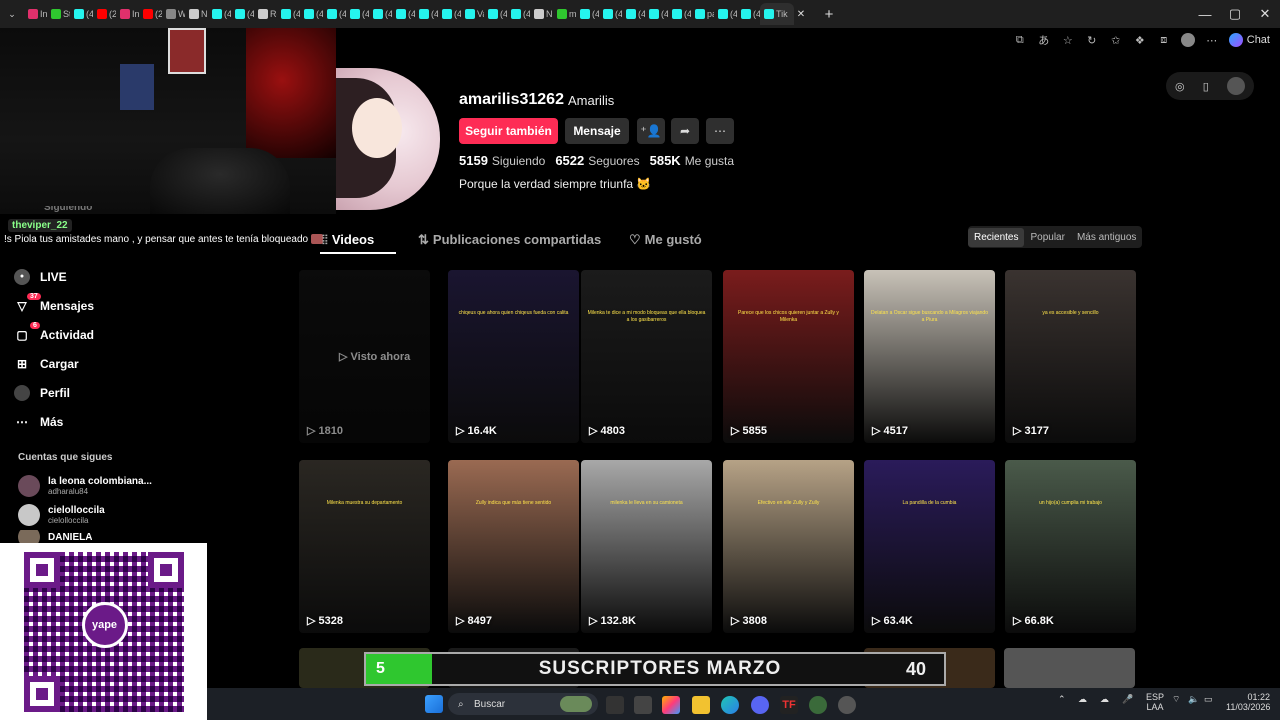 Image resolution: width=1280 pixels, height=720 pixels. Describe the element at coordinates (777, 14) in the screenshot. I see `browser-tab: Tik` at that location.